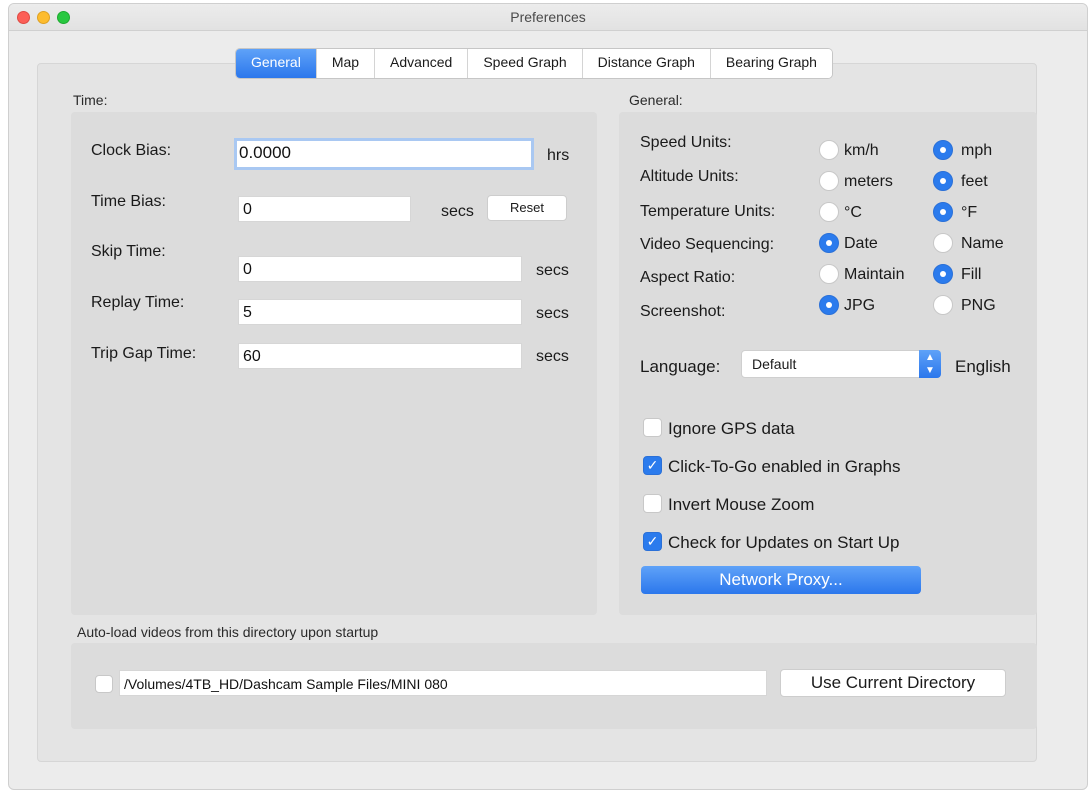  What do you see at coordinates (943, 181) in the screenshot?
I see `altitude-units-feet-radio` at bounding box center [943, 181].